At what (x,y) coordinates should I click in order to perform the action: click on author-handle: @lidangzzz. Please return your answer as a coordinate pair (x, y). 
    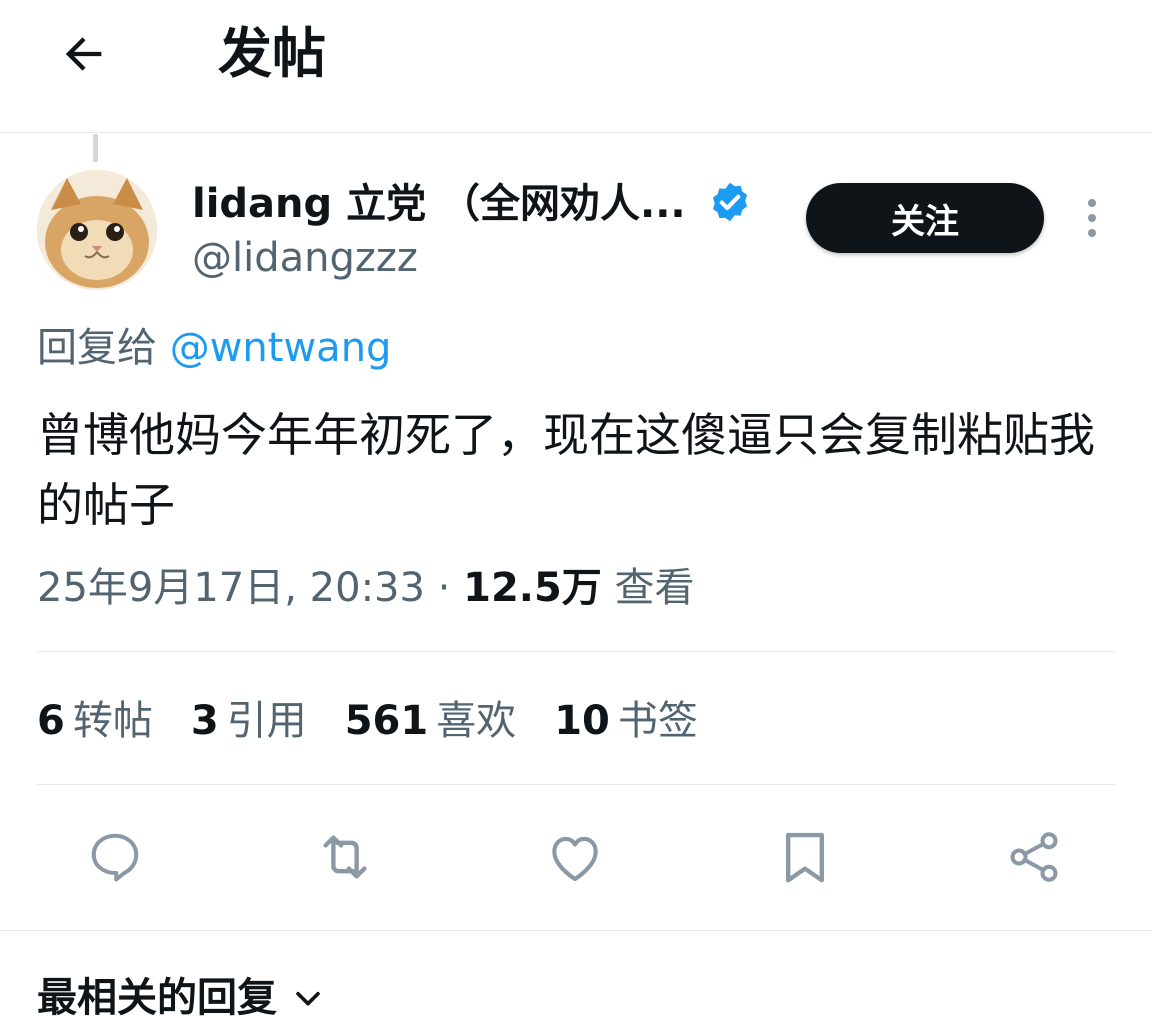
    Looking at the image, I should click on (305, 258).